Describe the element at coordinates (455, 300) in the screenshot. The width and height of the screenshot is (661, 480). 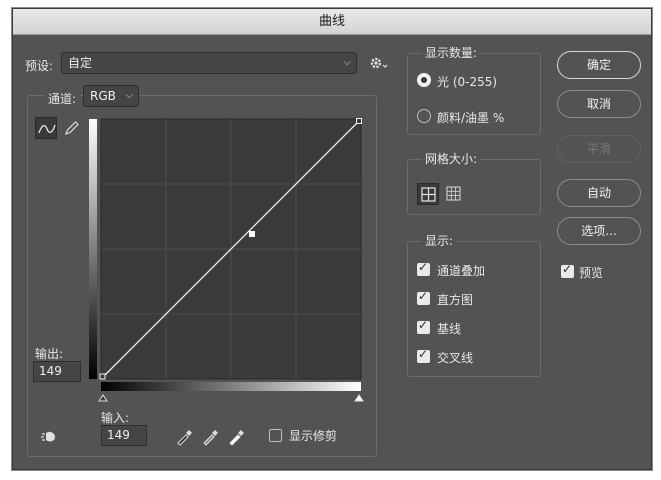
I see `histogram-label: 直方图` at that location.